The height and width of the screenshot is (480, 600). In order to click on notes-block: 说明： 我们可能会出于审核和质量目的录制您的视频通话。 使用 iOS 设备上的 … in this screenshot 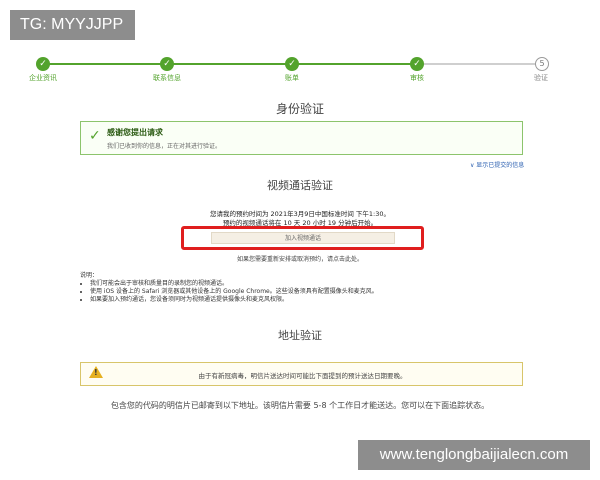, I will do `click(229, 288)`.